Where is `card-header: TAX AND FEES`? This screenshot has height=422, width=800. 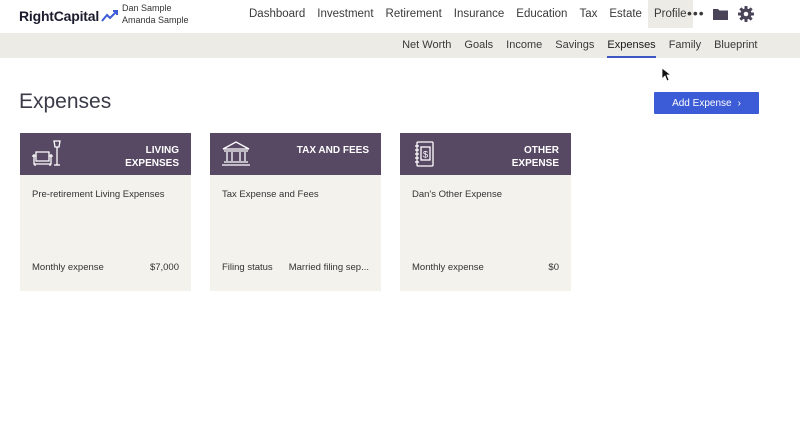
card-header: TAX AND FEES is located at coordinates (295, 154).